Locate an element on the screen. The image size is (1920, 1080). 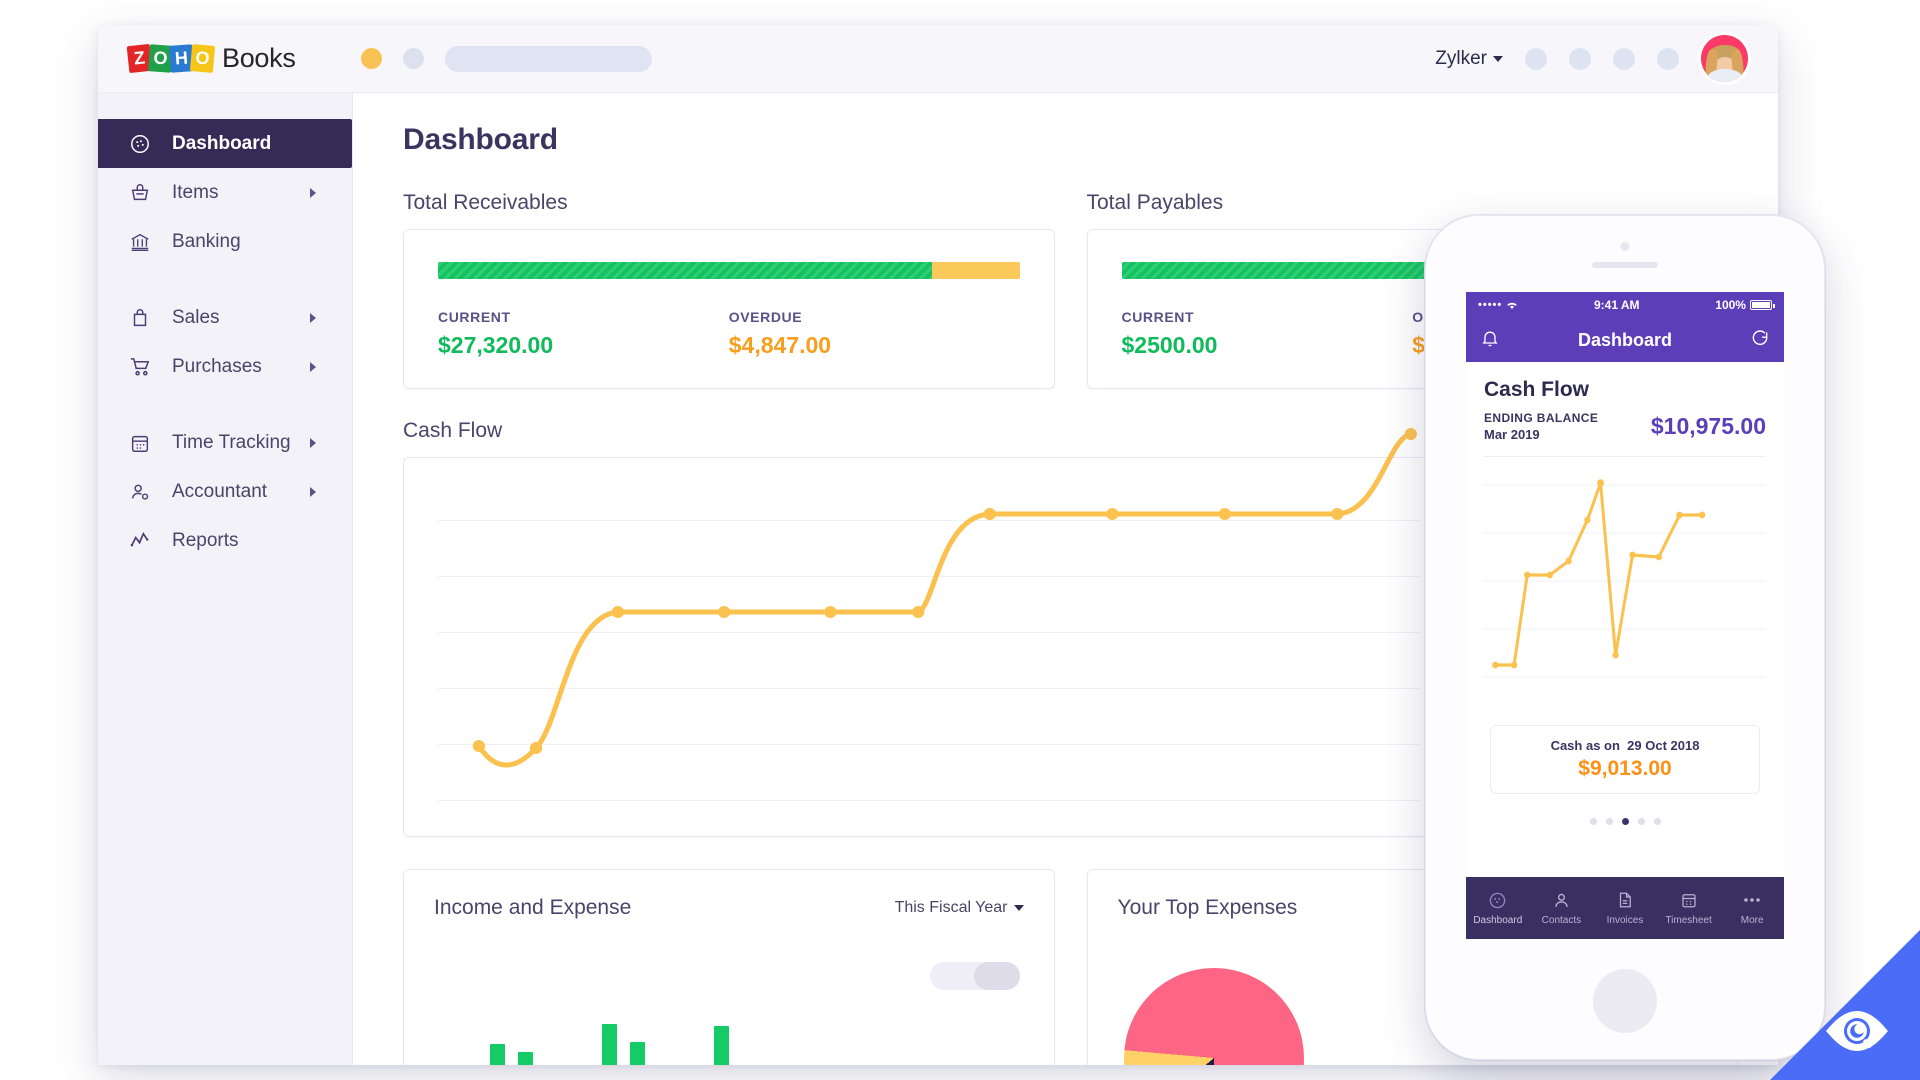
top-bar-right: Zylker is located at coordinates (1591, 58).